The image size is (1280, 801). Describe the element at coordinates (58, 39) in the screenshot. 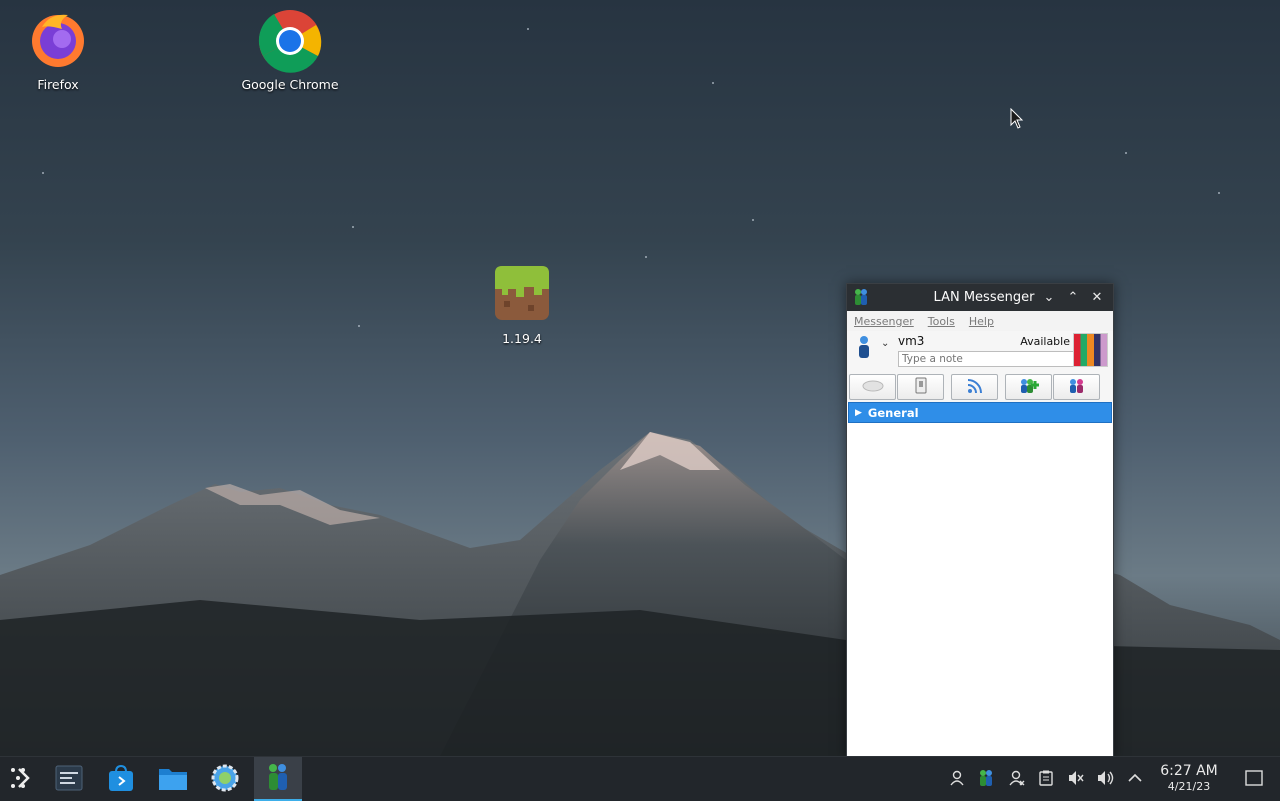

I see `firefox-icon` at that location.